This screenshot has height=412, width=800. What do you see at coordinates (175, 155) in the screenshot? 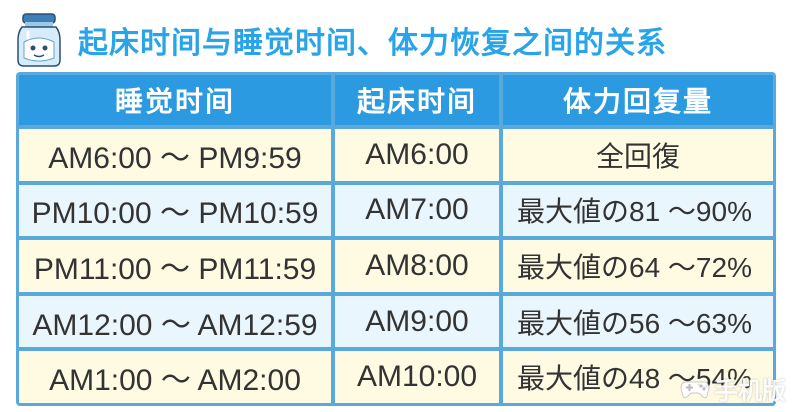
I see `table-cell-sleep-time: AM6:00 ～ PM9:59` at bounding box center [175, 155].